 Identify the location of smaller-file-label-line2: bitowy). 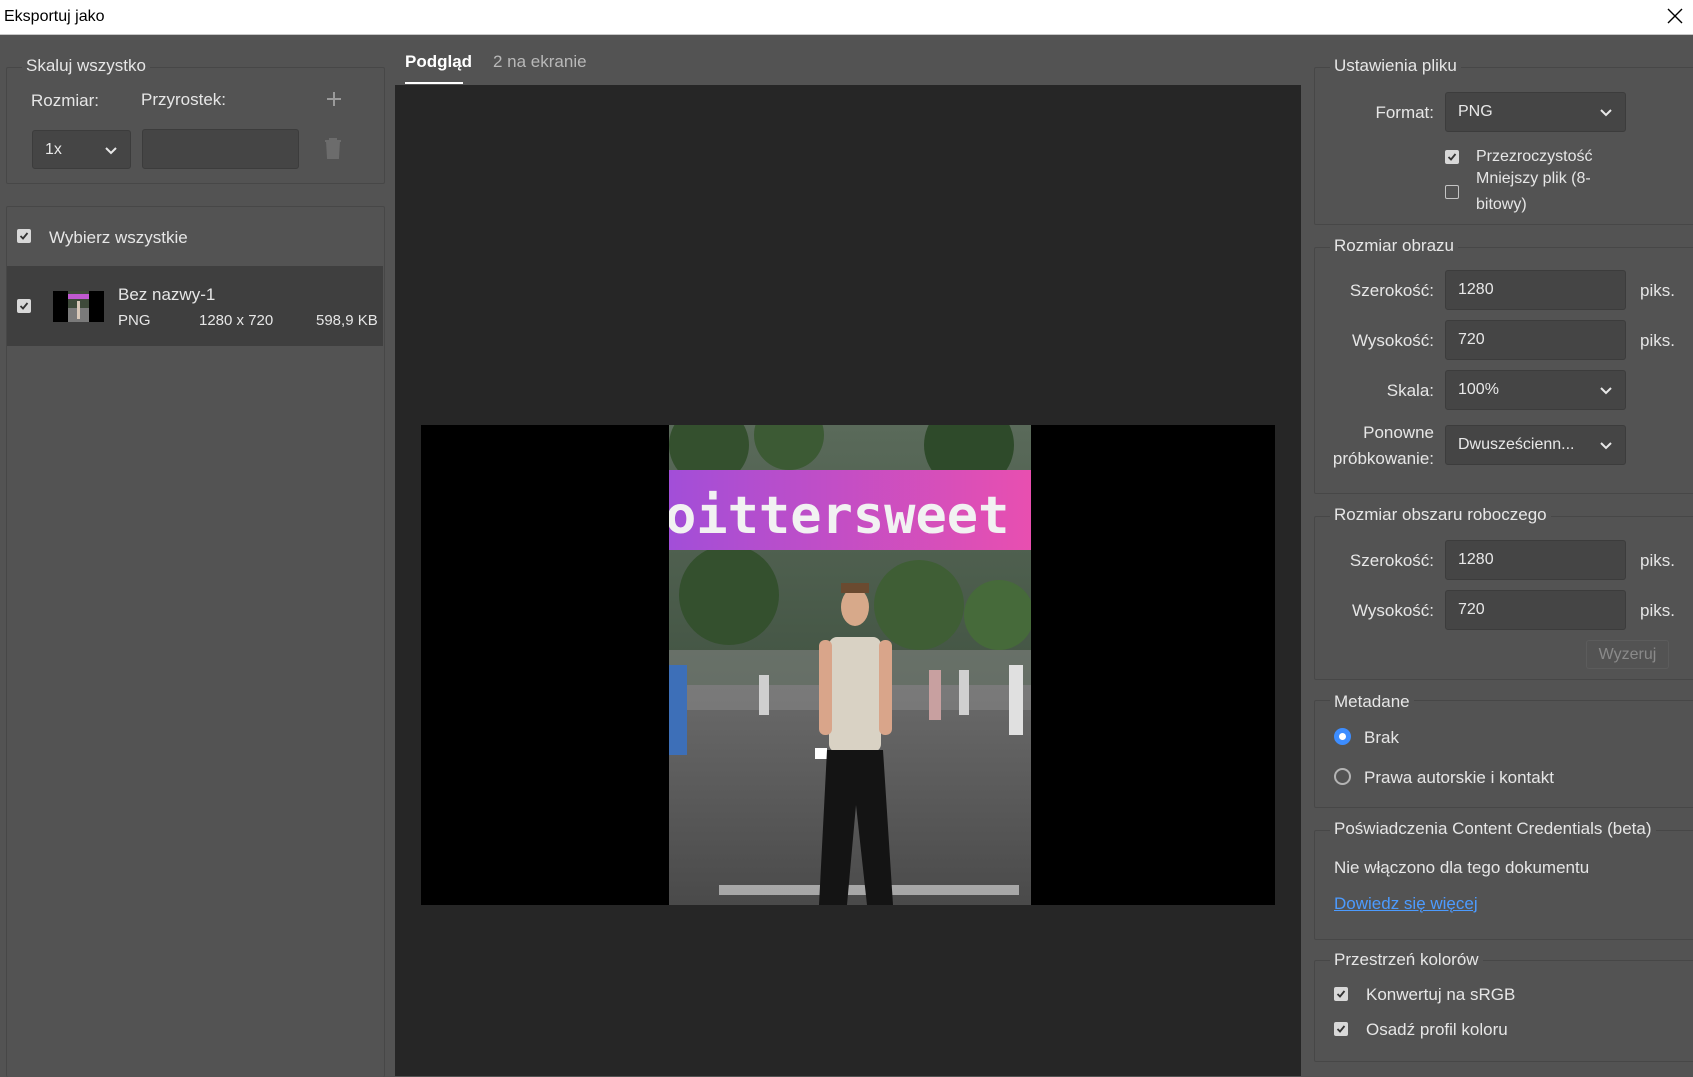
(1501, 204).